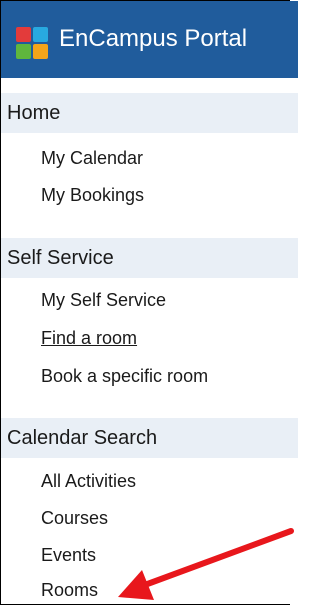 This screenshot has height=607, width=320. Describe the element at coordinates (206, 564) in the screenshot. I see `red-arrow-icon` at that location.